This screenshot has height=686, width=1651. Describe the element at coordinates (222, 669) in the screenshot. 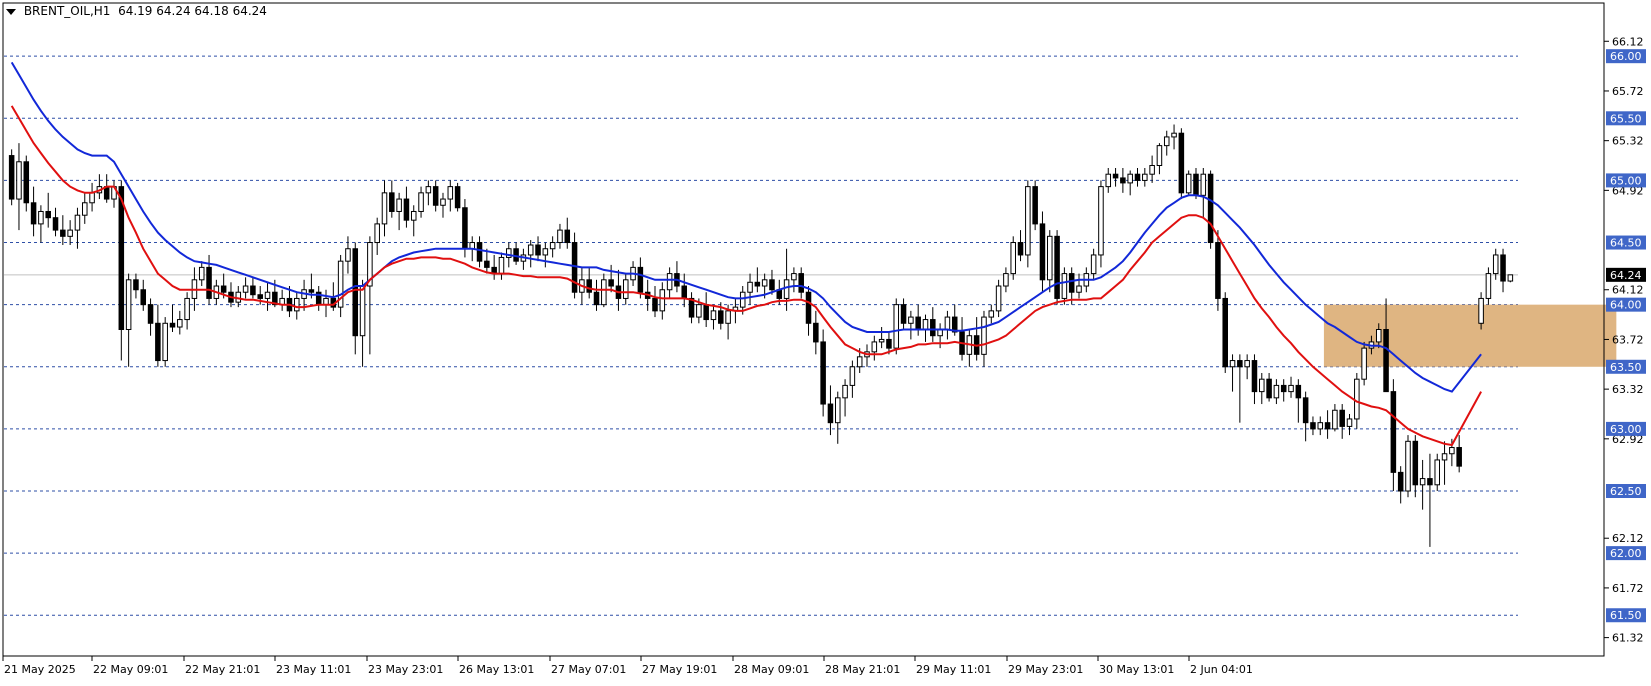

I see `time-tick-label: 22 May 21:01` at that location.